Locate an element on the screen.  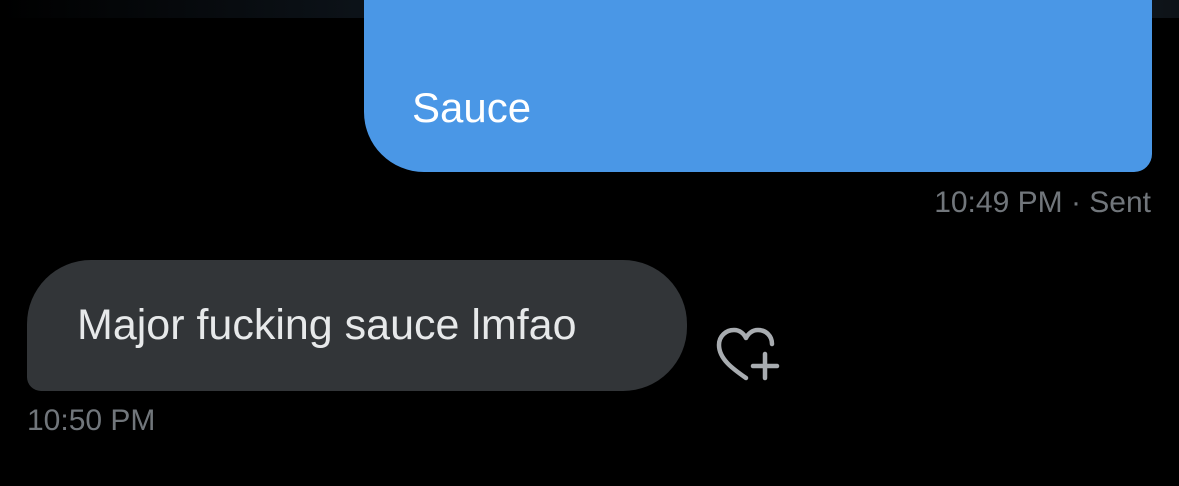
sent-message-time: 10:49 PM is located at coordinates (998, 202).